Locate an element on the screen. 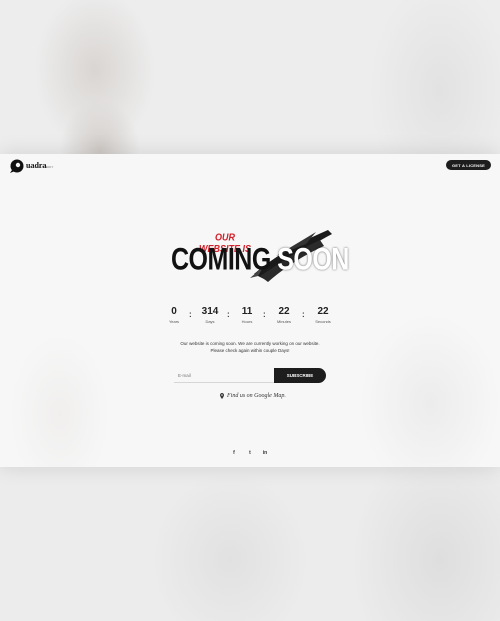 Image resolution: width=500 pixels, height=621 pixels. hero-title: OUR WEBSITE IS COMING SOON is located at coordinates (259, 254).